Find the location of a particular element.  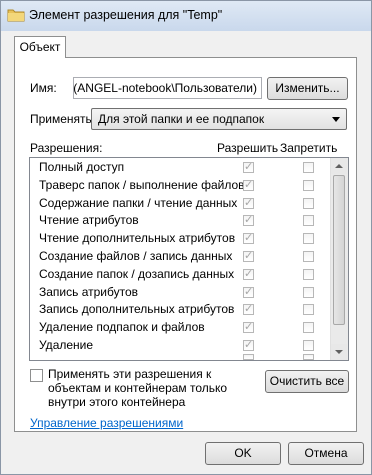

manage-permissions-link: Управление разрешениями is located at coordinates (106, 423).